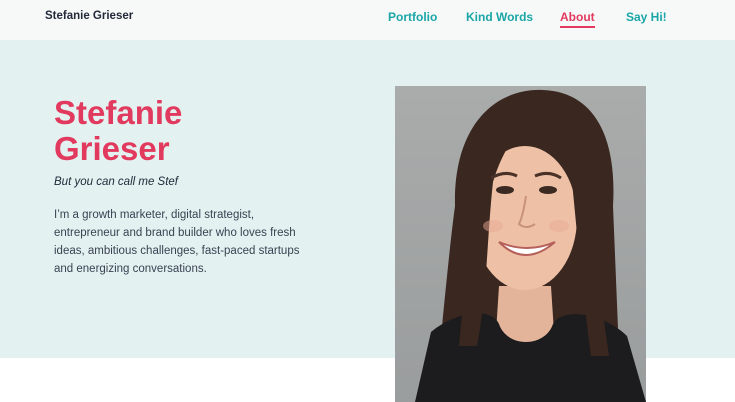 The height and width of the screenshot is (402, 735). I want to click on page-title-line-1: Stefanie, so click(118, 112).